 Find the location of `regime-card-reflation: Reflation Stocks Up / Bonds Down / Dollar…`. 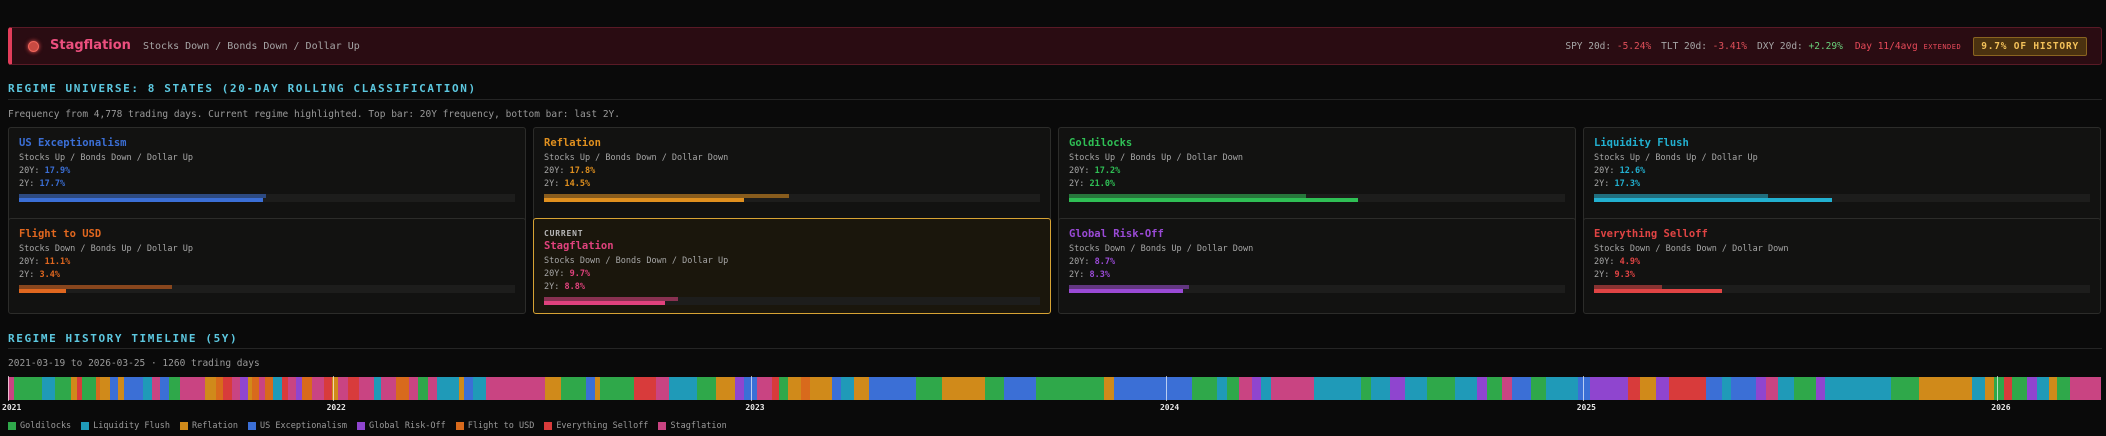

regime-card-reflation: Reflation Stocks Up / Bonds Down / Dollar… is located at coordinates (792, 175).